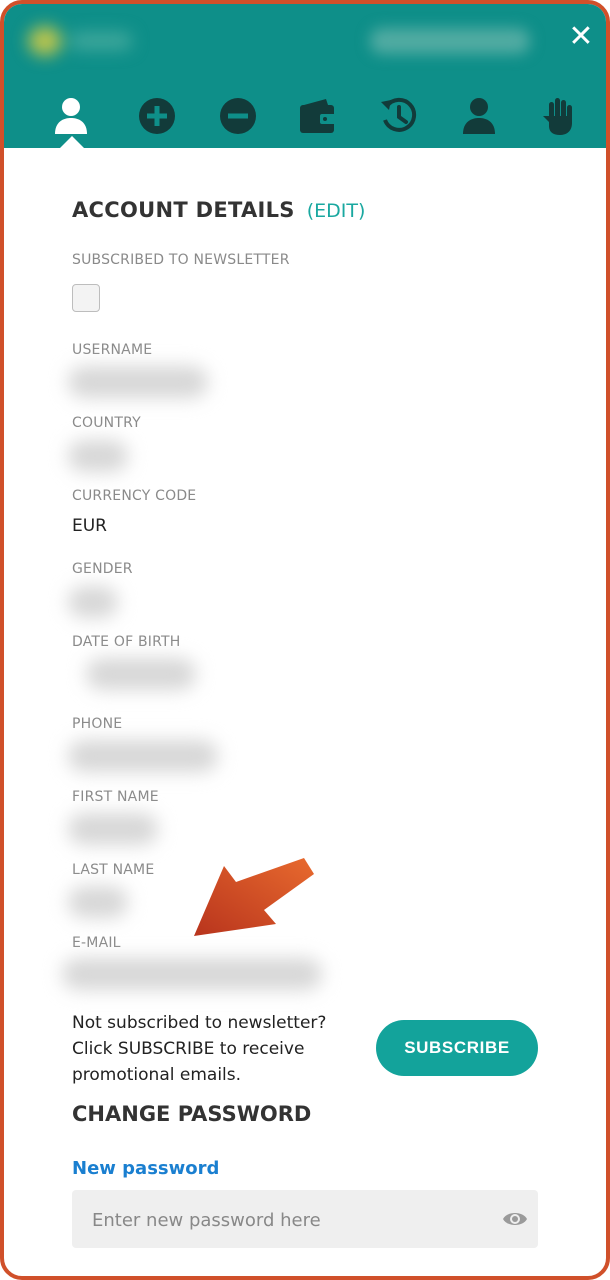 The image size is (610, 1280). I want to click on account-title-row: ACCOUNT DETAILS (EDIT), so click(218, 210).